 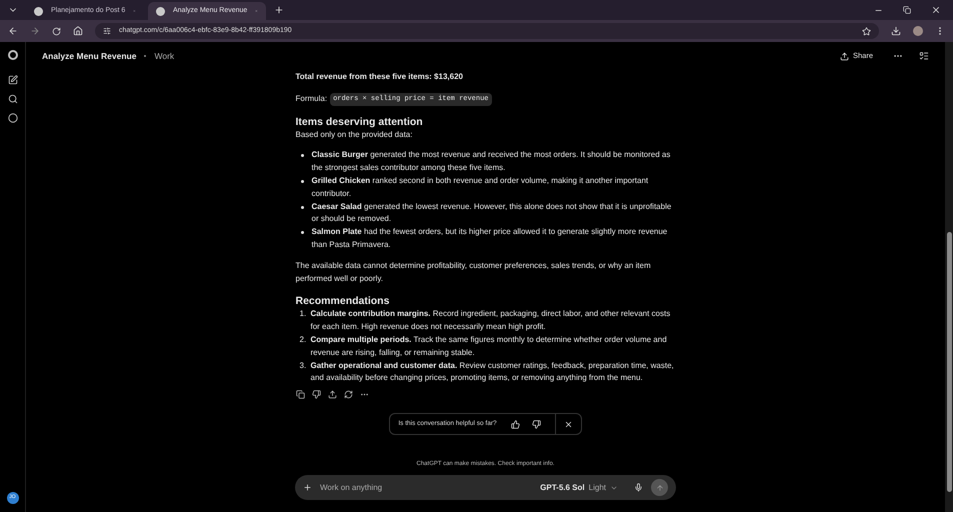 I want to click on thumbs-icon, so click(x=316, y=395).